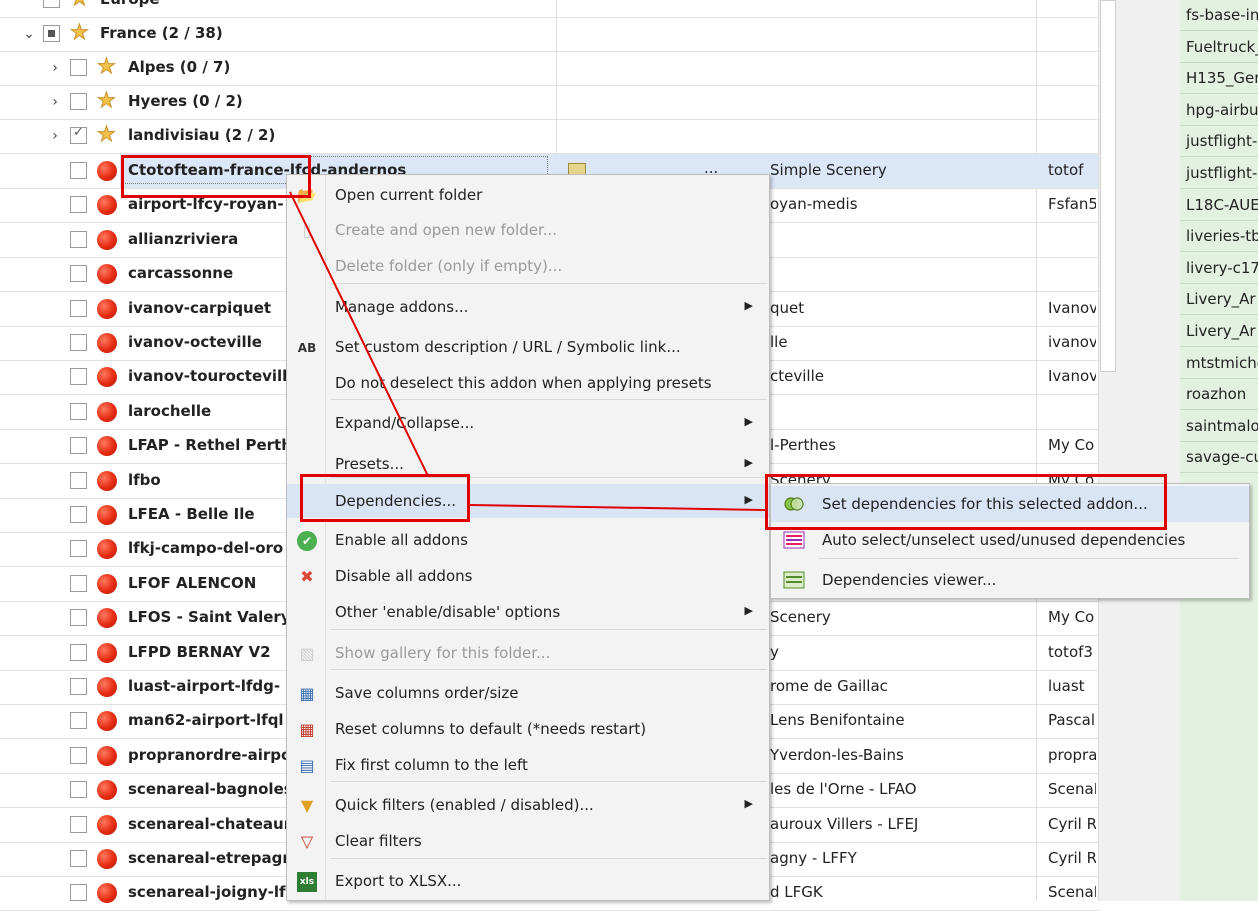 The image size is (1258, 911). Describe the element at coordinates (216, 176) in the screenshot. I see `annotation-box-selected-addon` at that location.